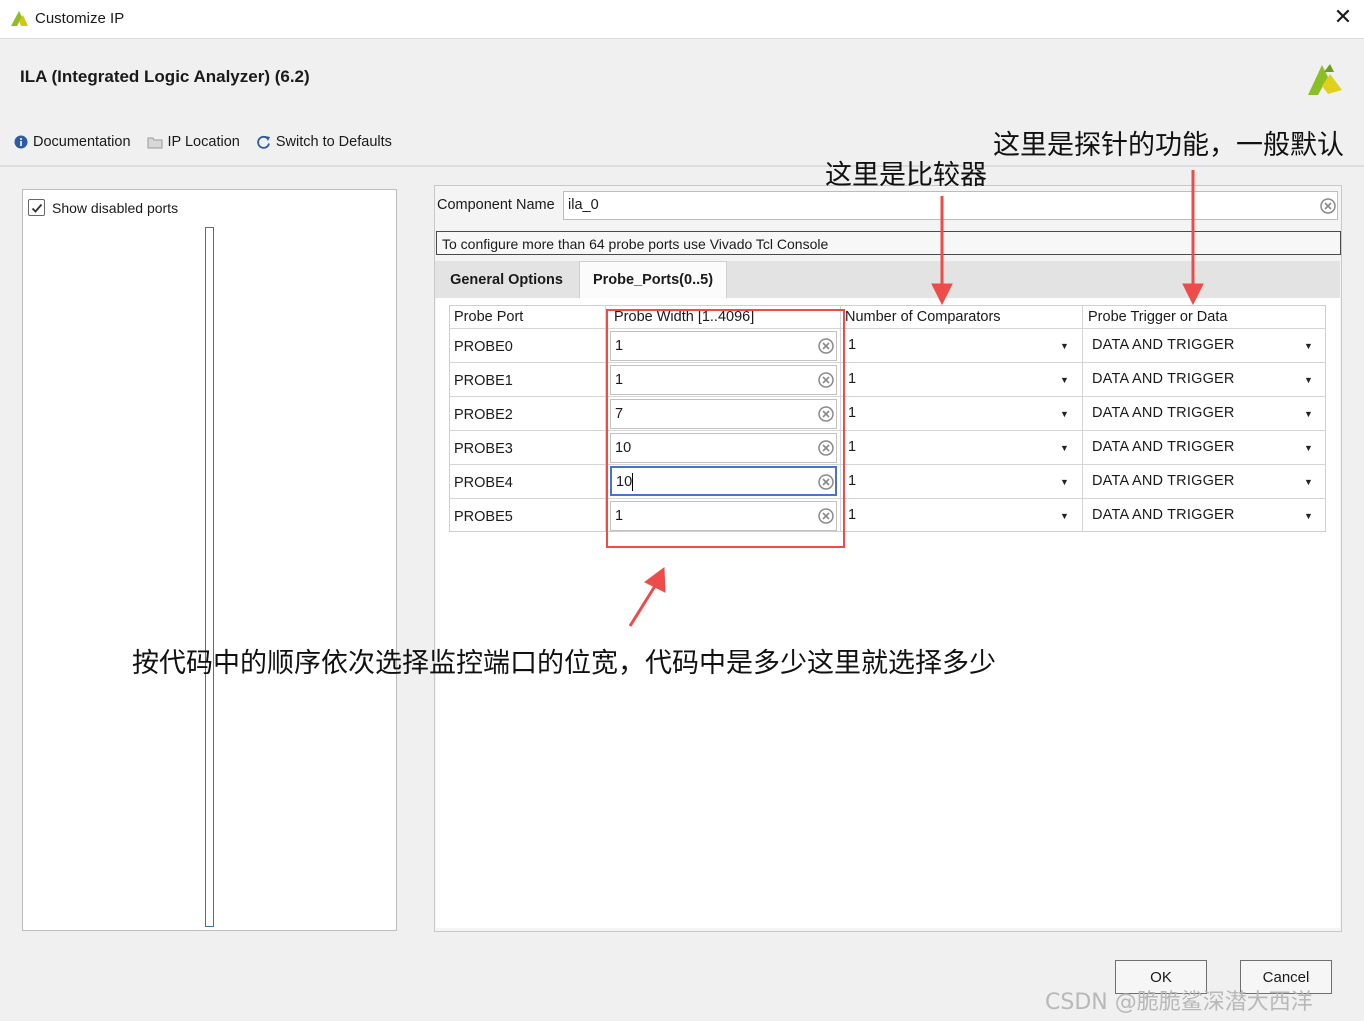 This screenshot has width=1364, height=1021. What do you see at coordinates (942, 251) in the screenshot?
I see `arrow-to-comparators` at bounding box center [942, 251].